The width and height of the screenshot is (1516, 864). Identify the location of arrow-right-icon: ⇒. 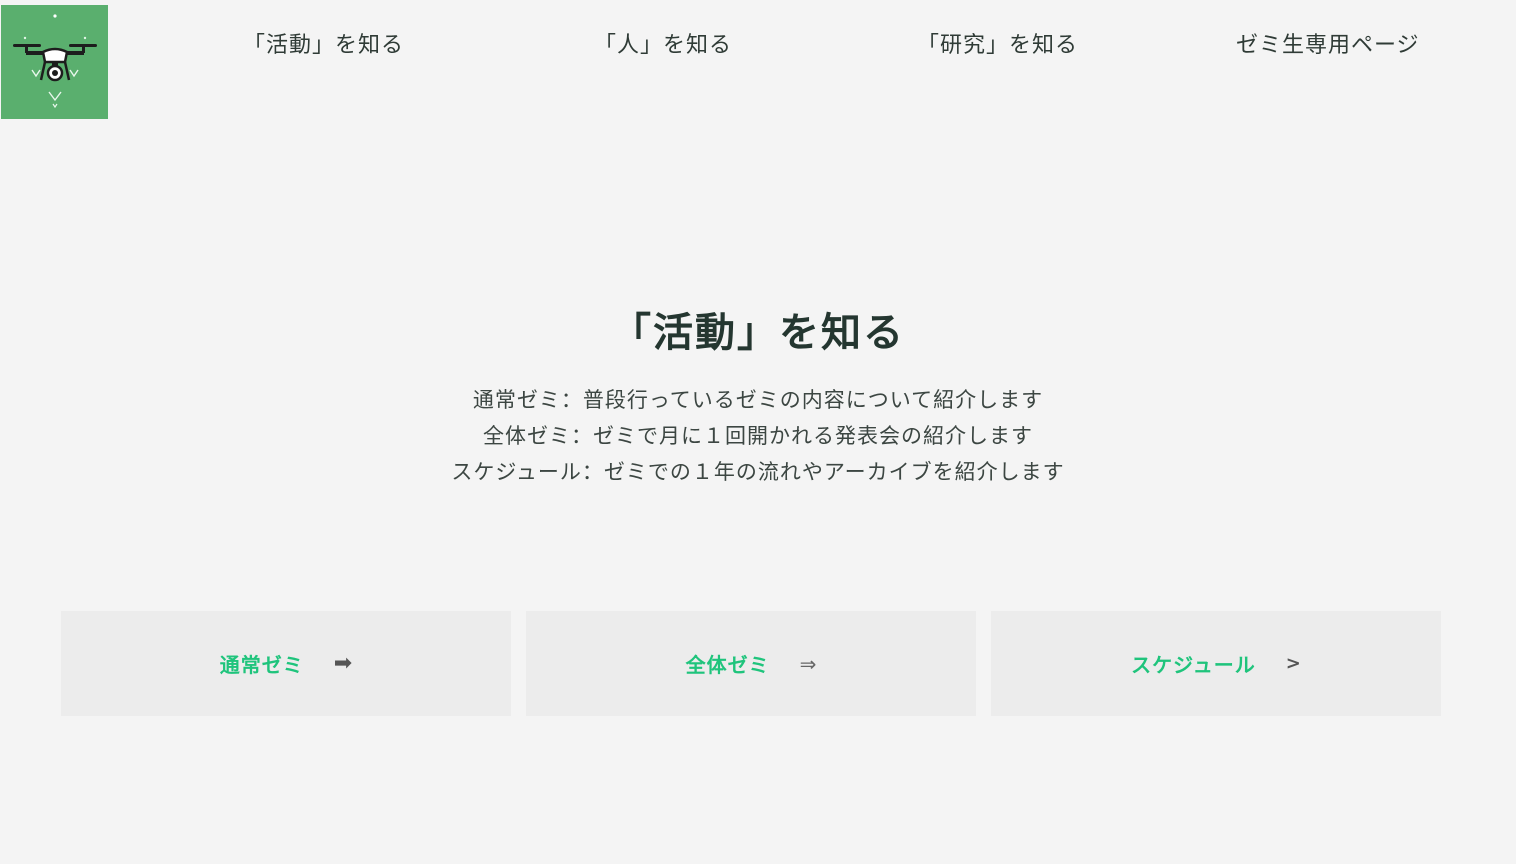
(808, 663).